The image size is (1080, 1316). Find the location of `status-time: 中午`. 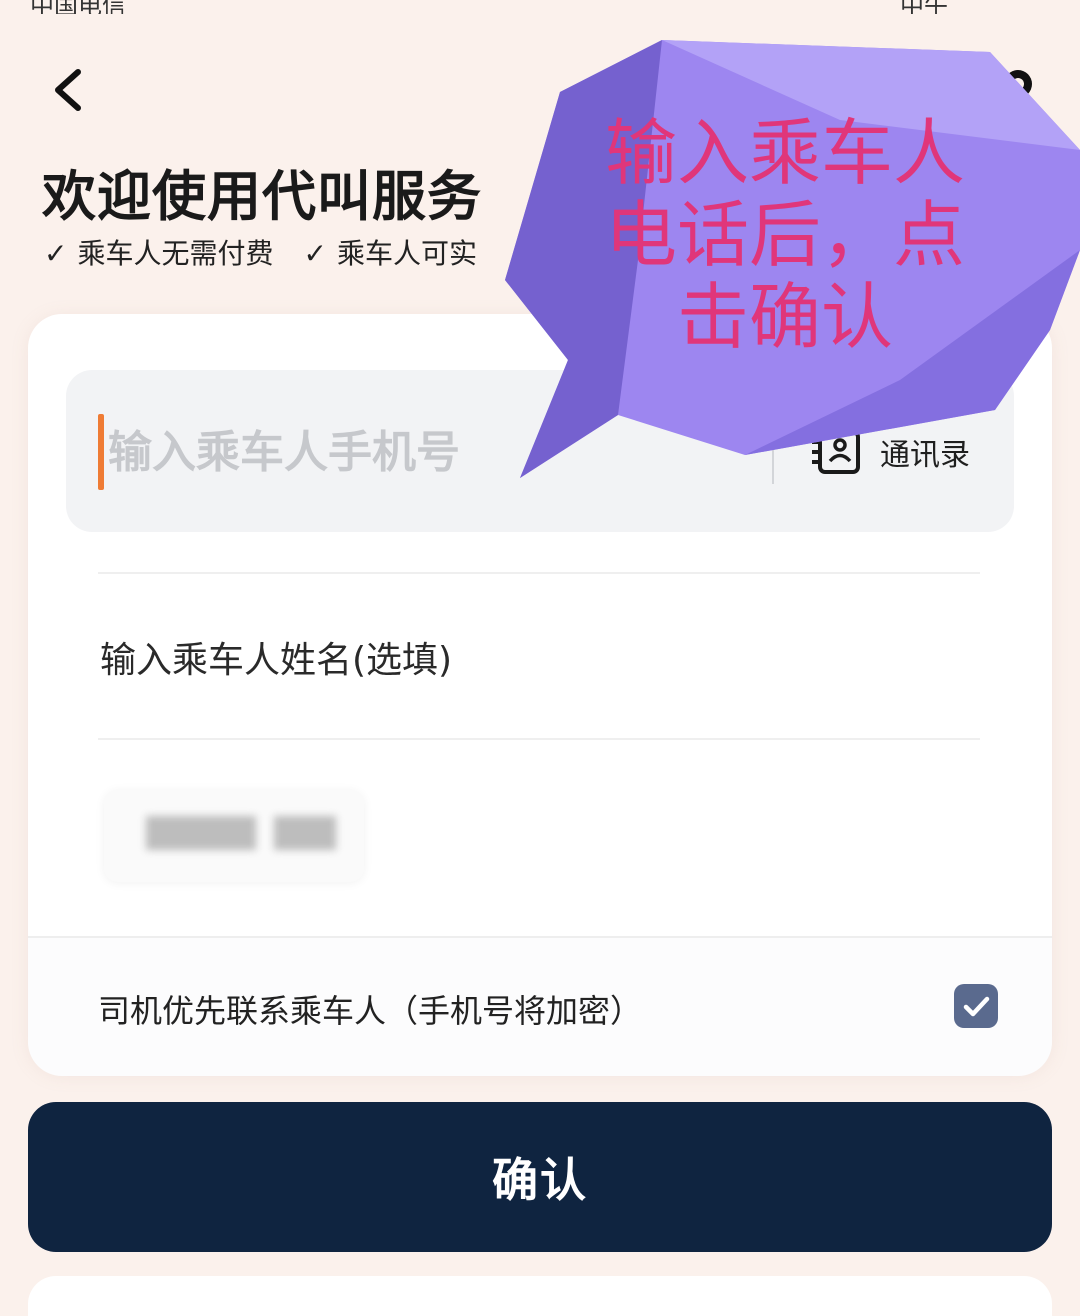

status-time: 中午 is located at coordinates (924, 7).